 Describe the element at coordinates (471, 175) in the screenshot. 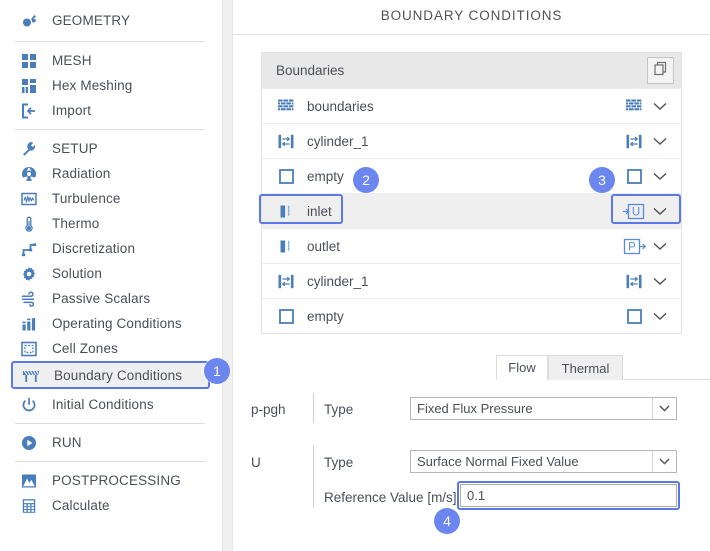

I see `boundary-row-empty-top: empty` at that location.